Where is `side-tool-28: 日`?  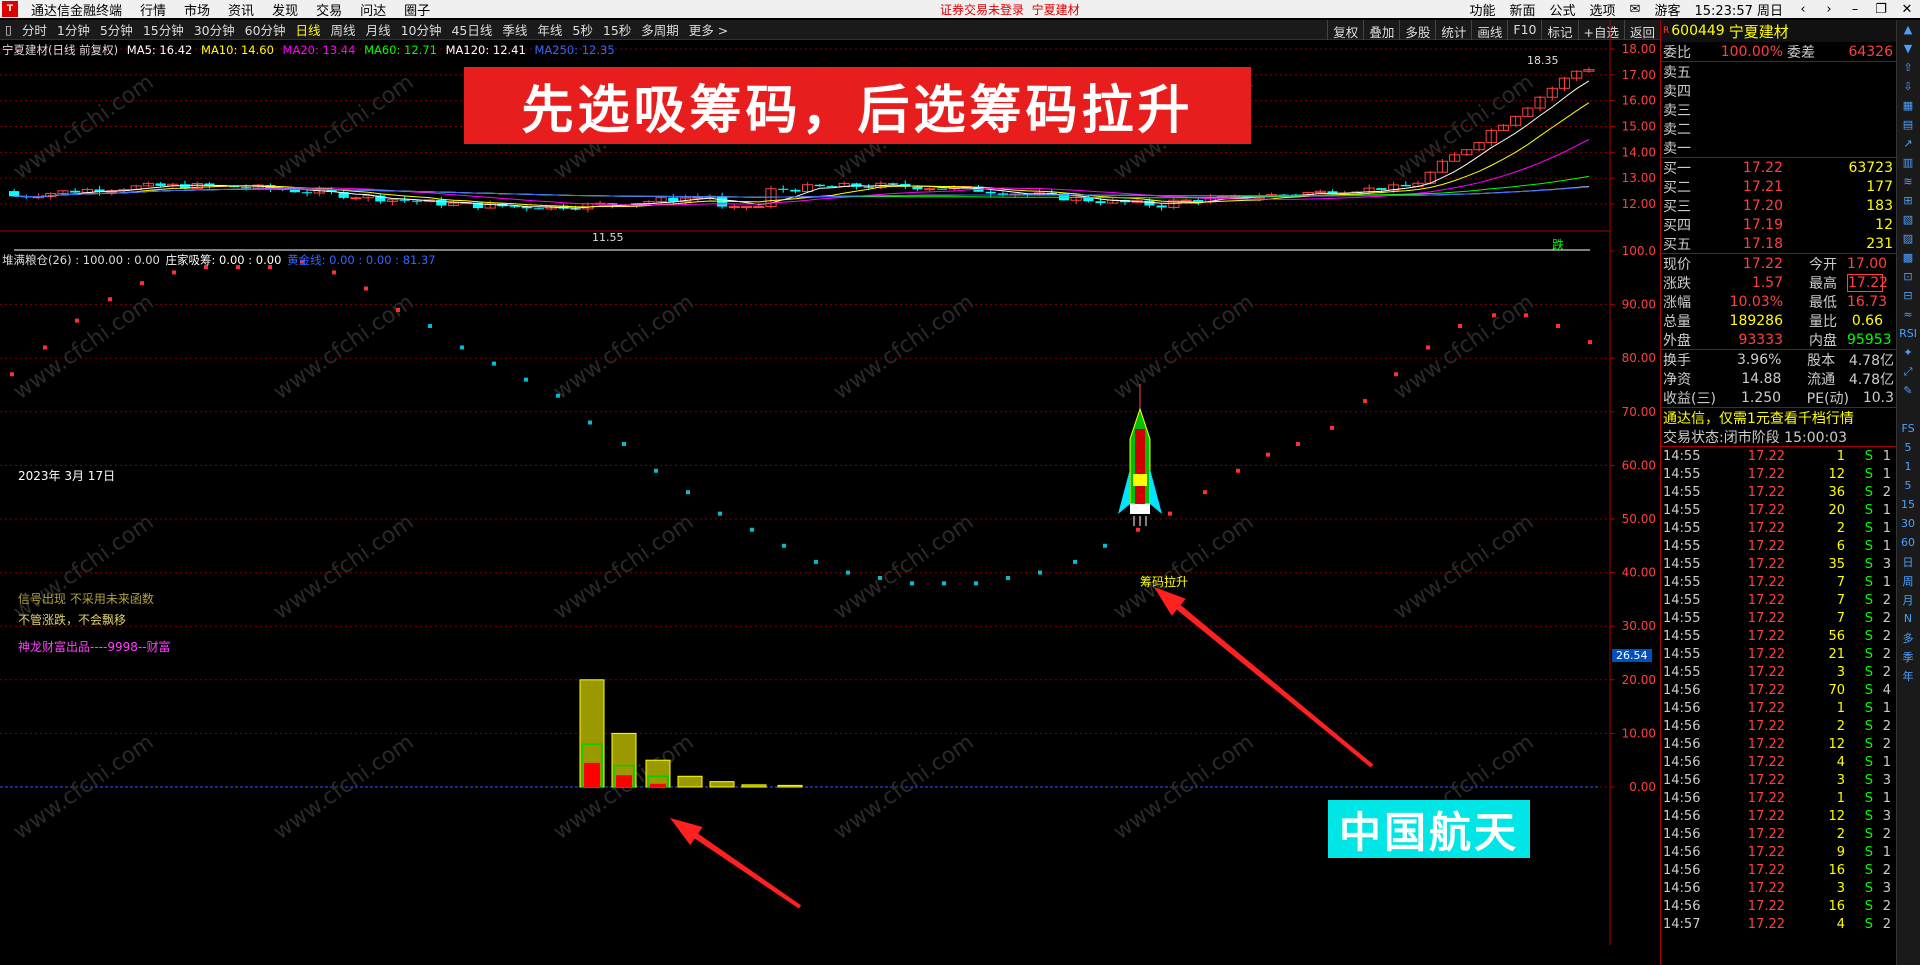 side-tool-28: 日 is located at coordinates (1908, 561).